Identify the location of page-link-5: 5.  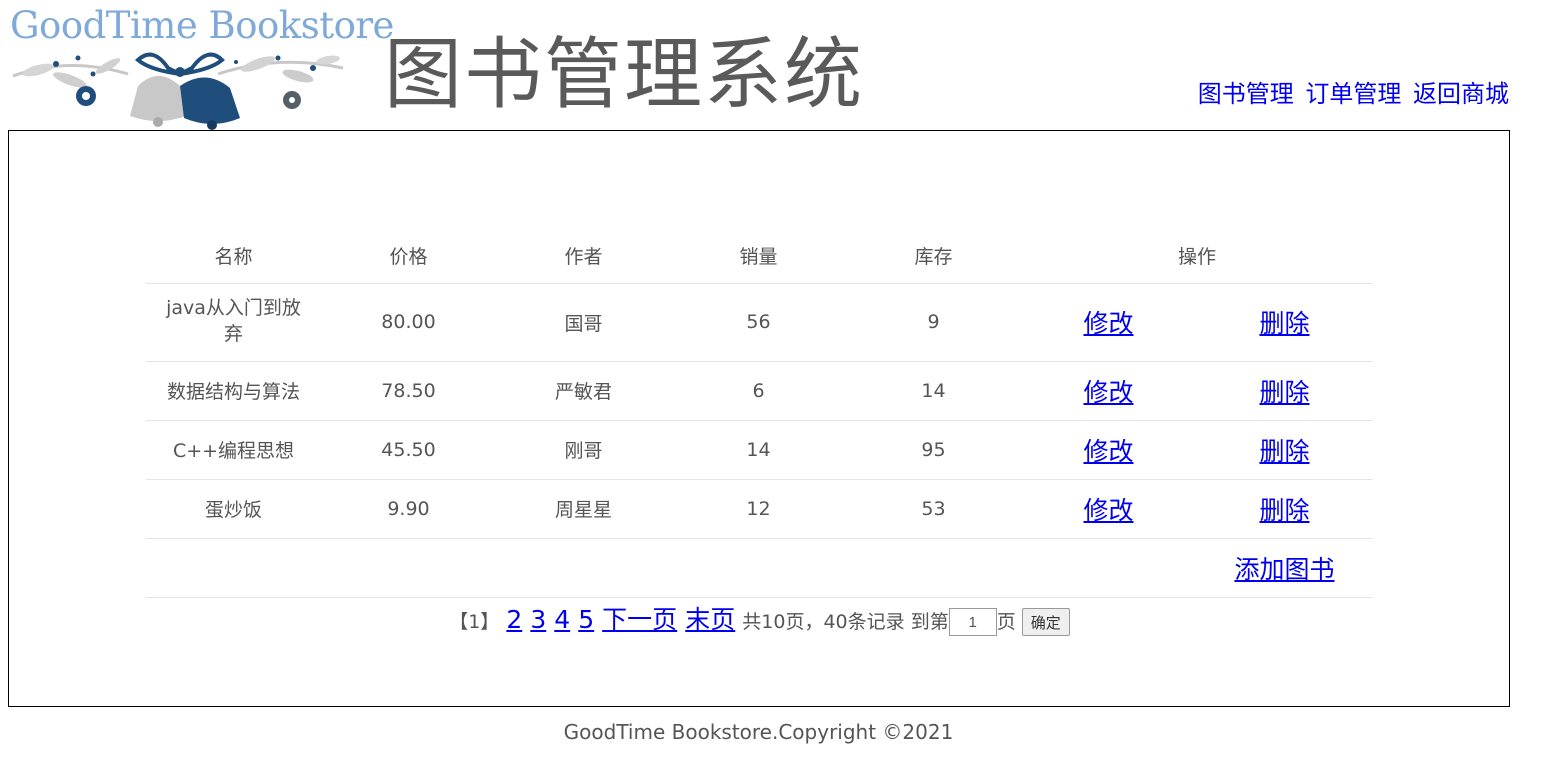
(586, 619).